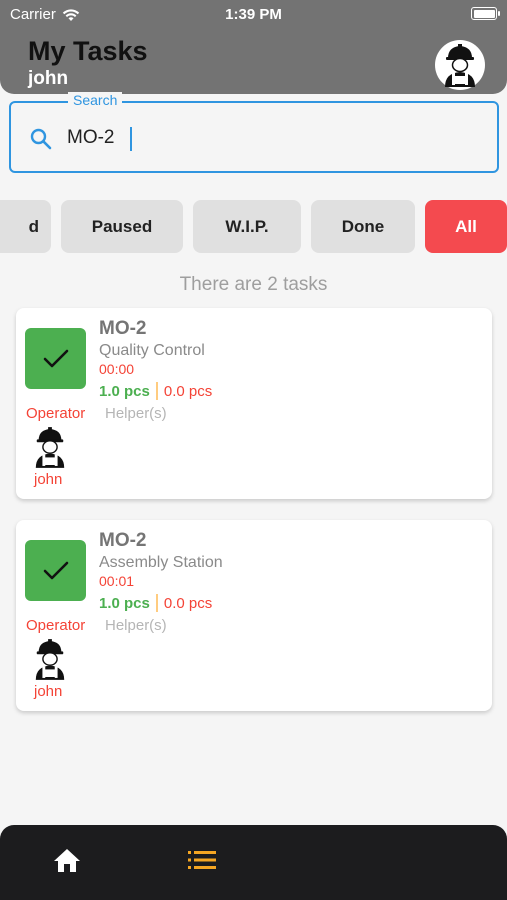 This screenshot has height=900, width=507. What do you see at coordinates (253, 284) in the screenshot?
I see `task-count: There are 2 tasks` at bounding box center [253, 284].